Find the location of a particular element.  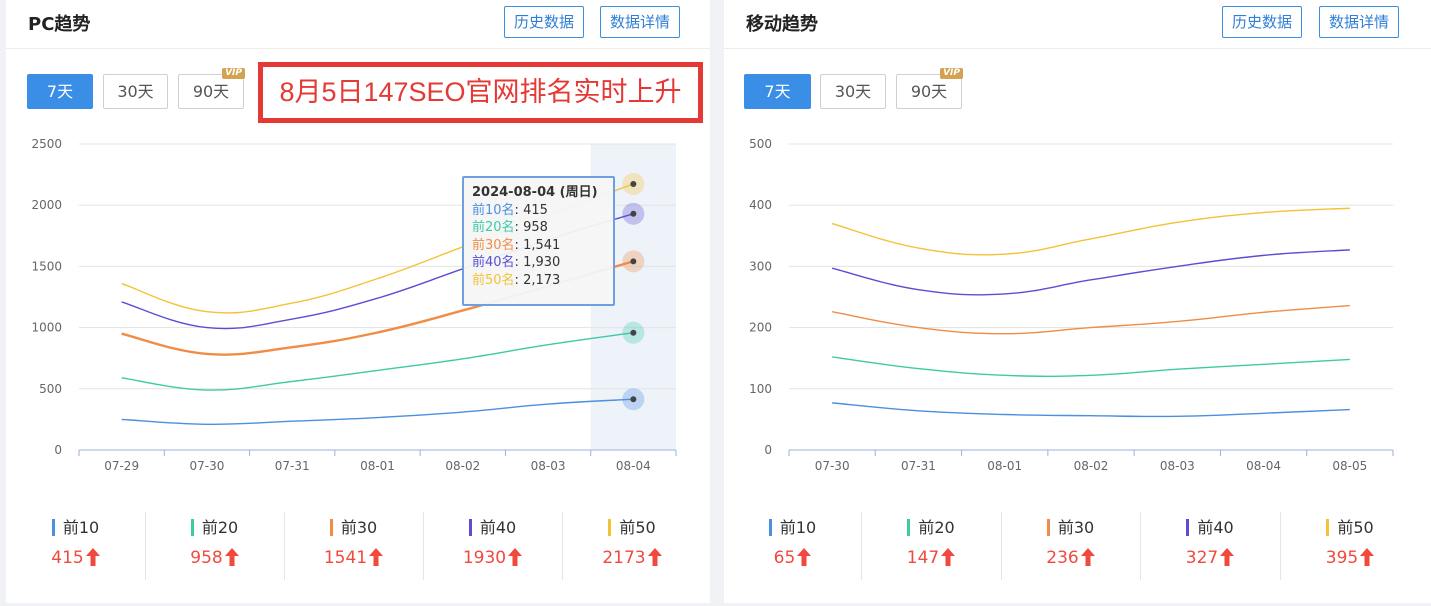

stat-value: 236 is located at coordinates (1062, 558).